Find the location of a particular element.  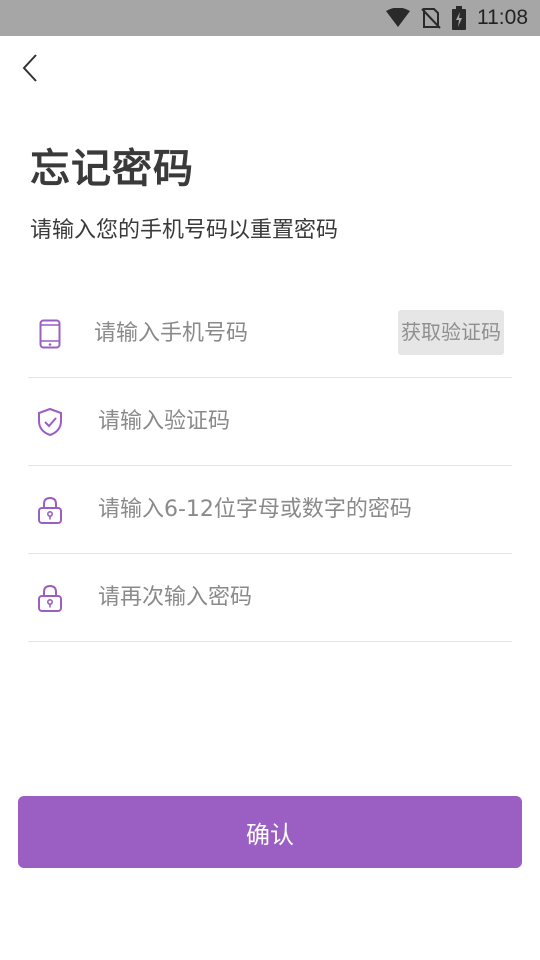

no-sim-icon is located at coordinates (431, 18).